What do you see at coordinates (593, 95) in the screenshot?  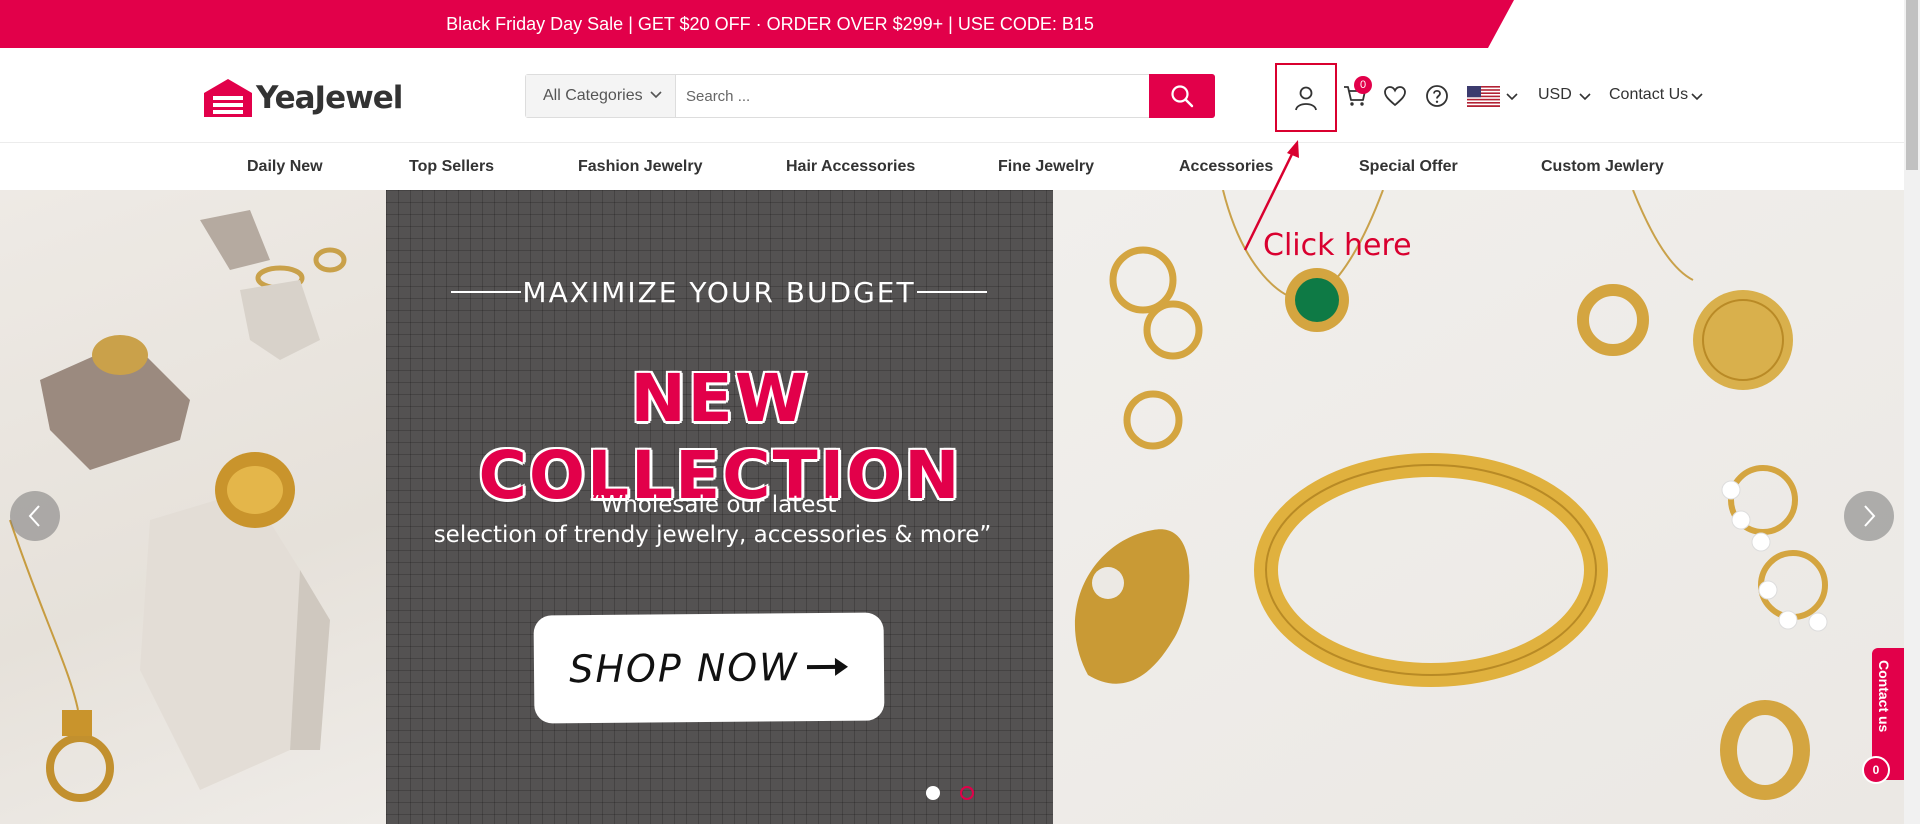 I see `category-select-label: All Categories` at bounding box center [593, 95].